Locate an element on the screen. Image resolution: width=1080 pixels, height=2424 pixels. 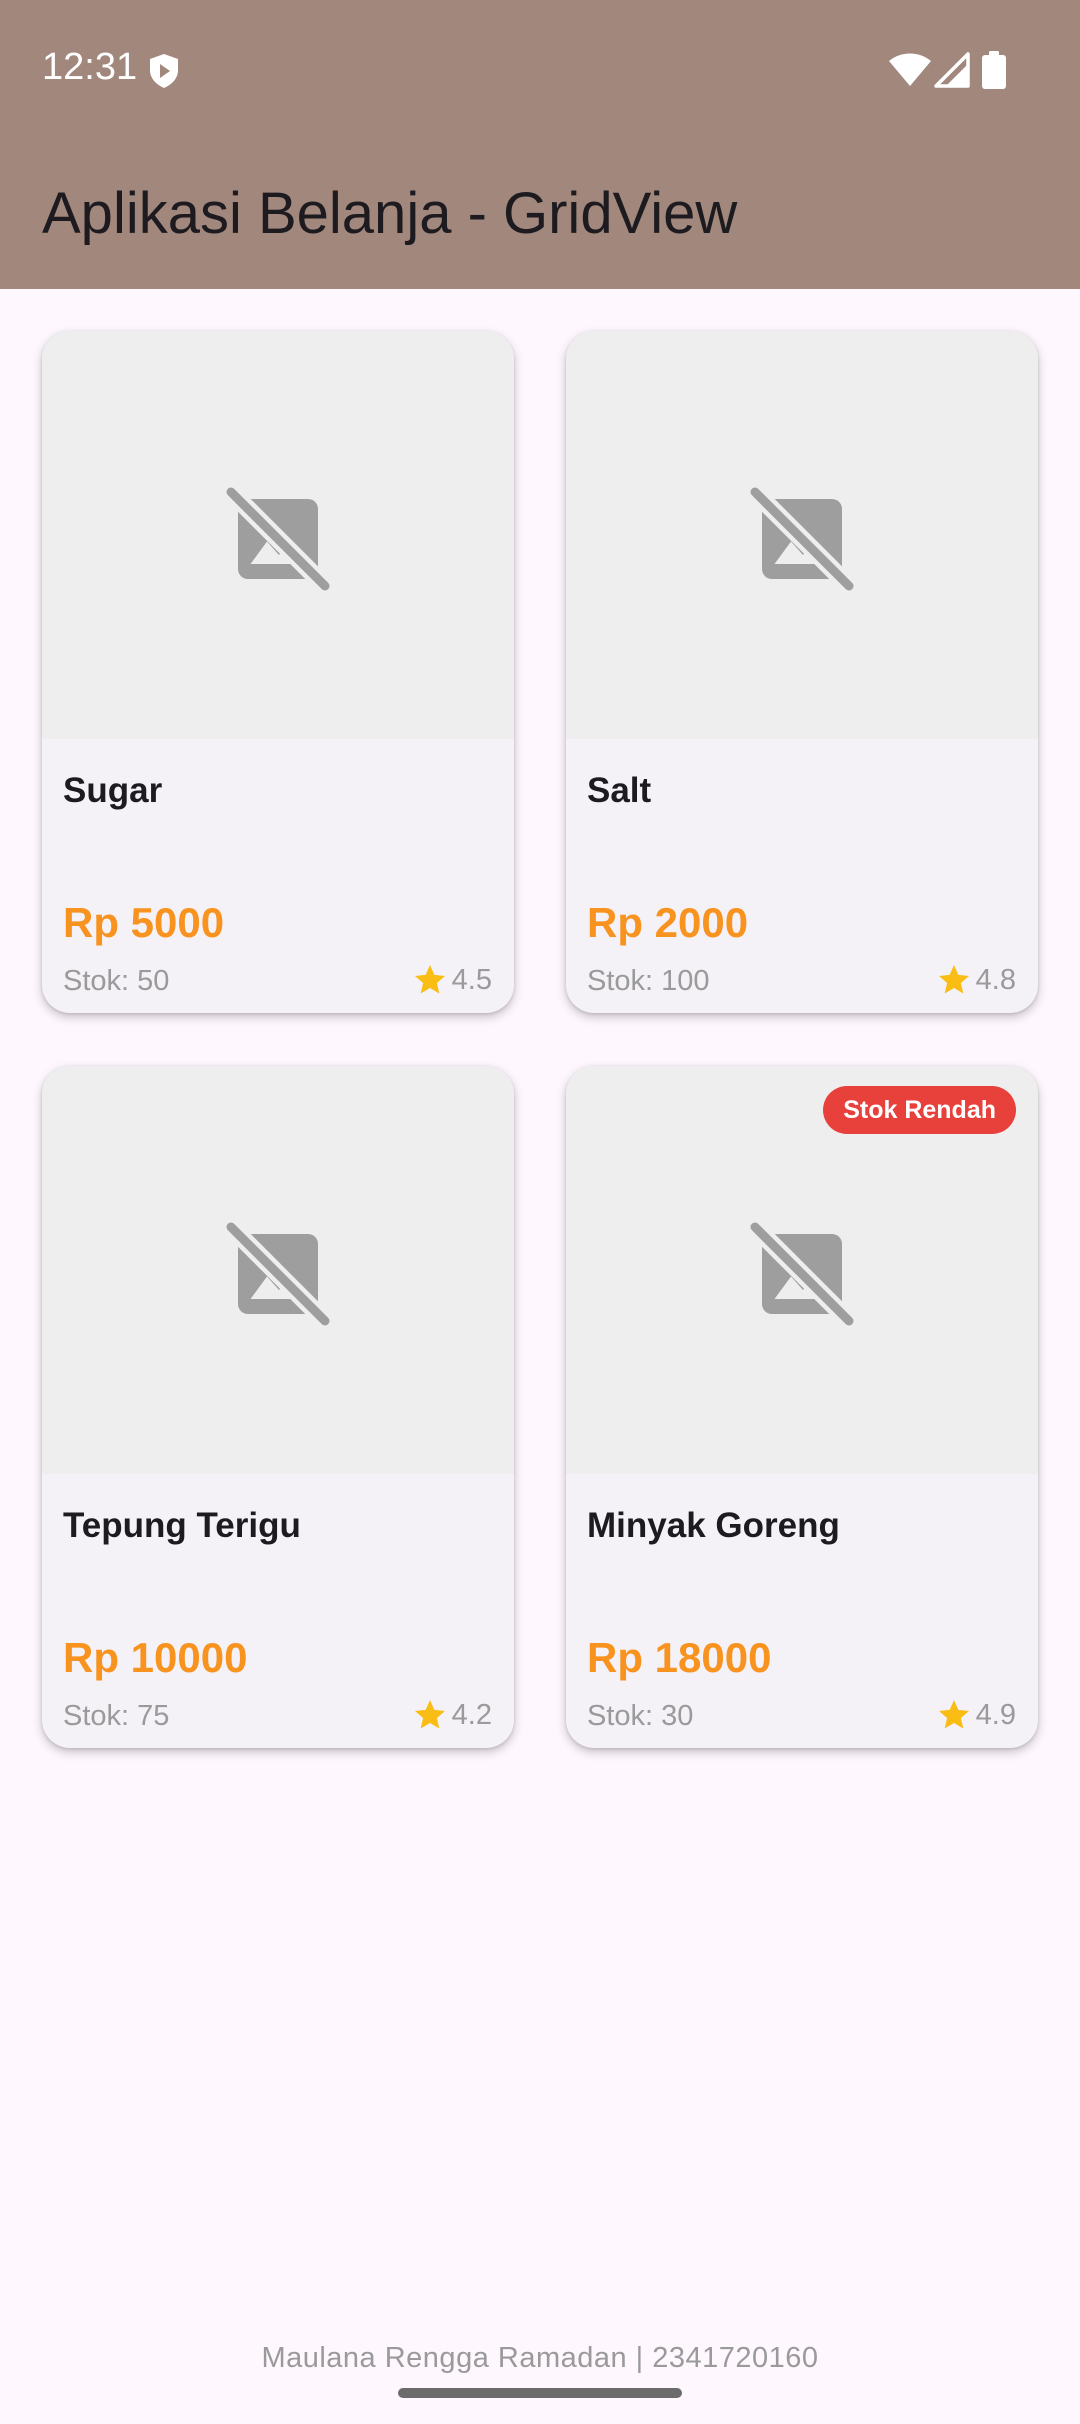
shield-icon is located at coordinates (164, 71).